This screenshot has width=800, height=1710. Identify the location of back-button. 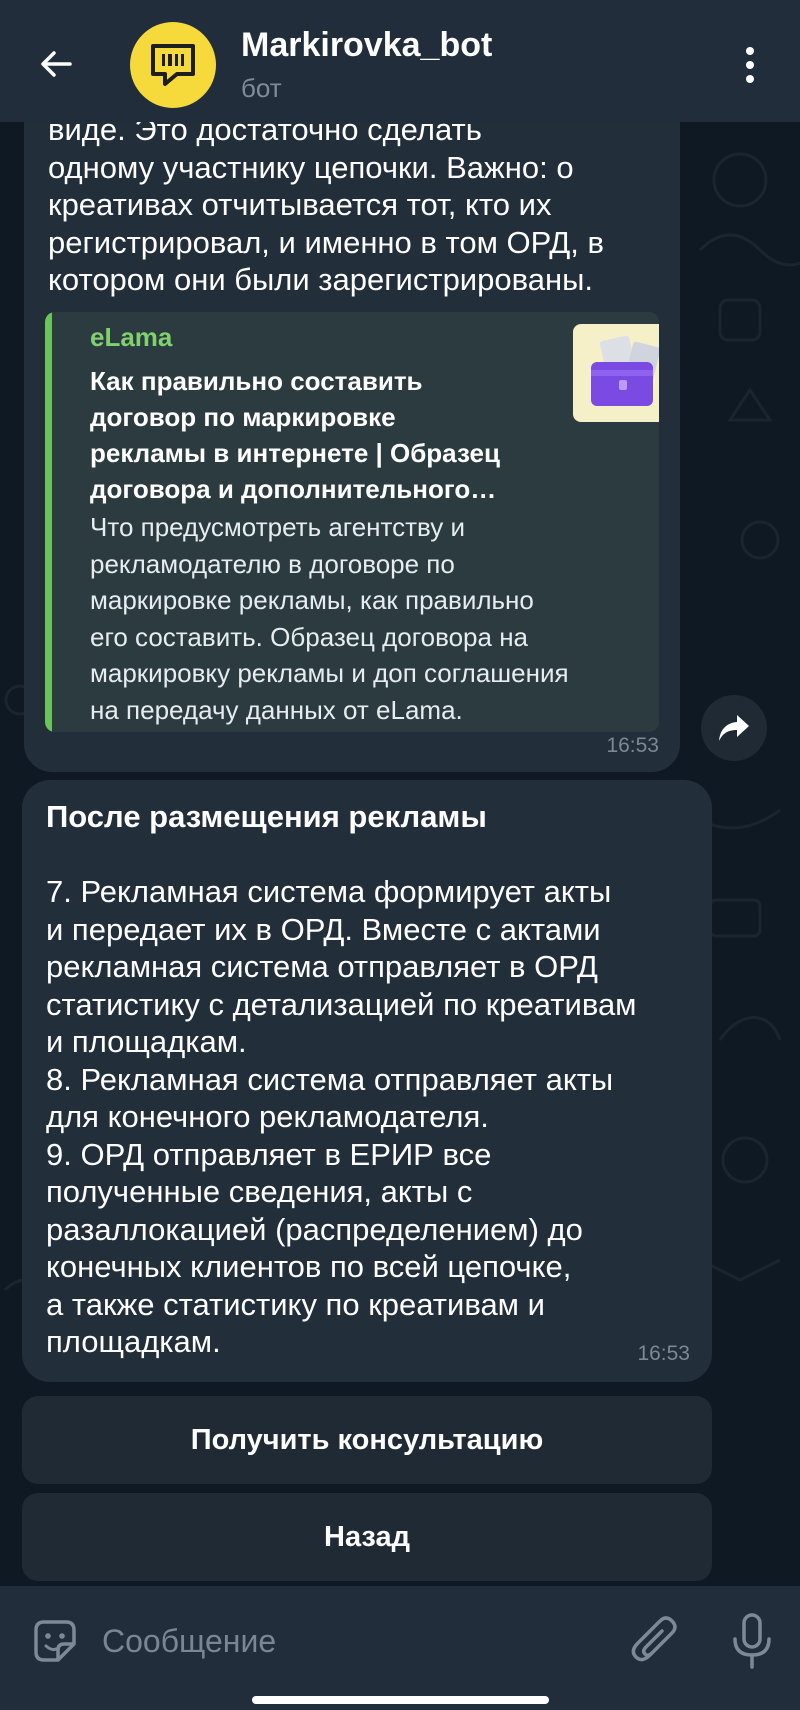
(56, 64).